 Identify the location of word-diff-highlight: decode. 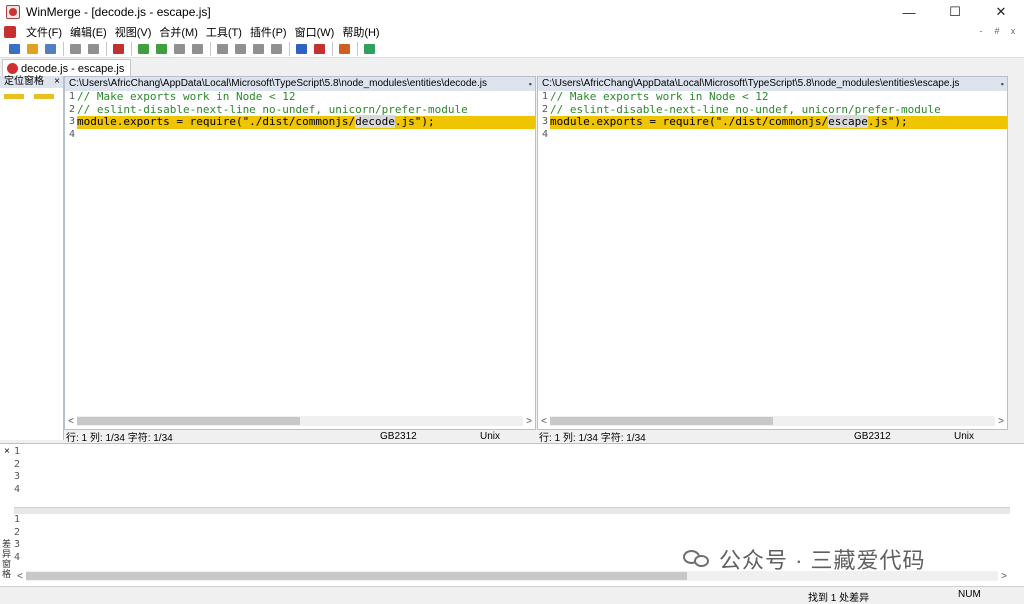
(375, 121).